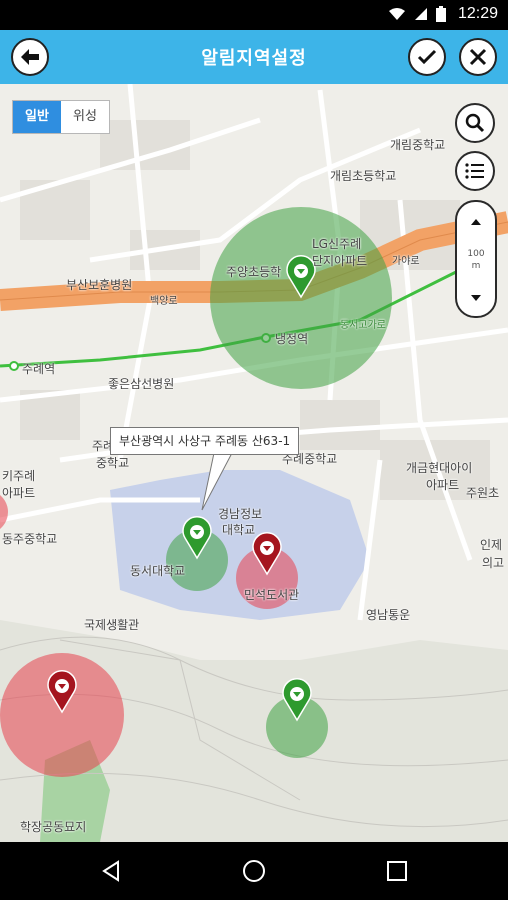 This screenshot has height=900, width=508. Describe the element at coordinates (39, 369) in the screenshot. I see `map-label: 주례역` at that location.